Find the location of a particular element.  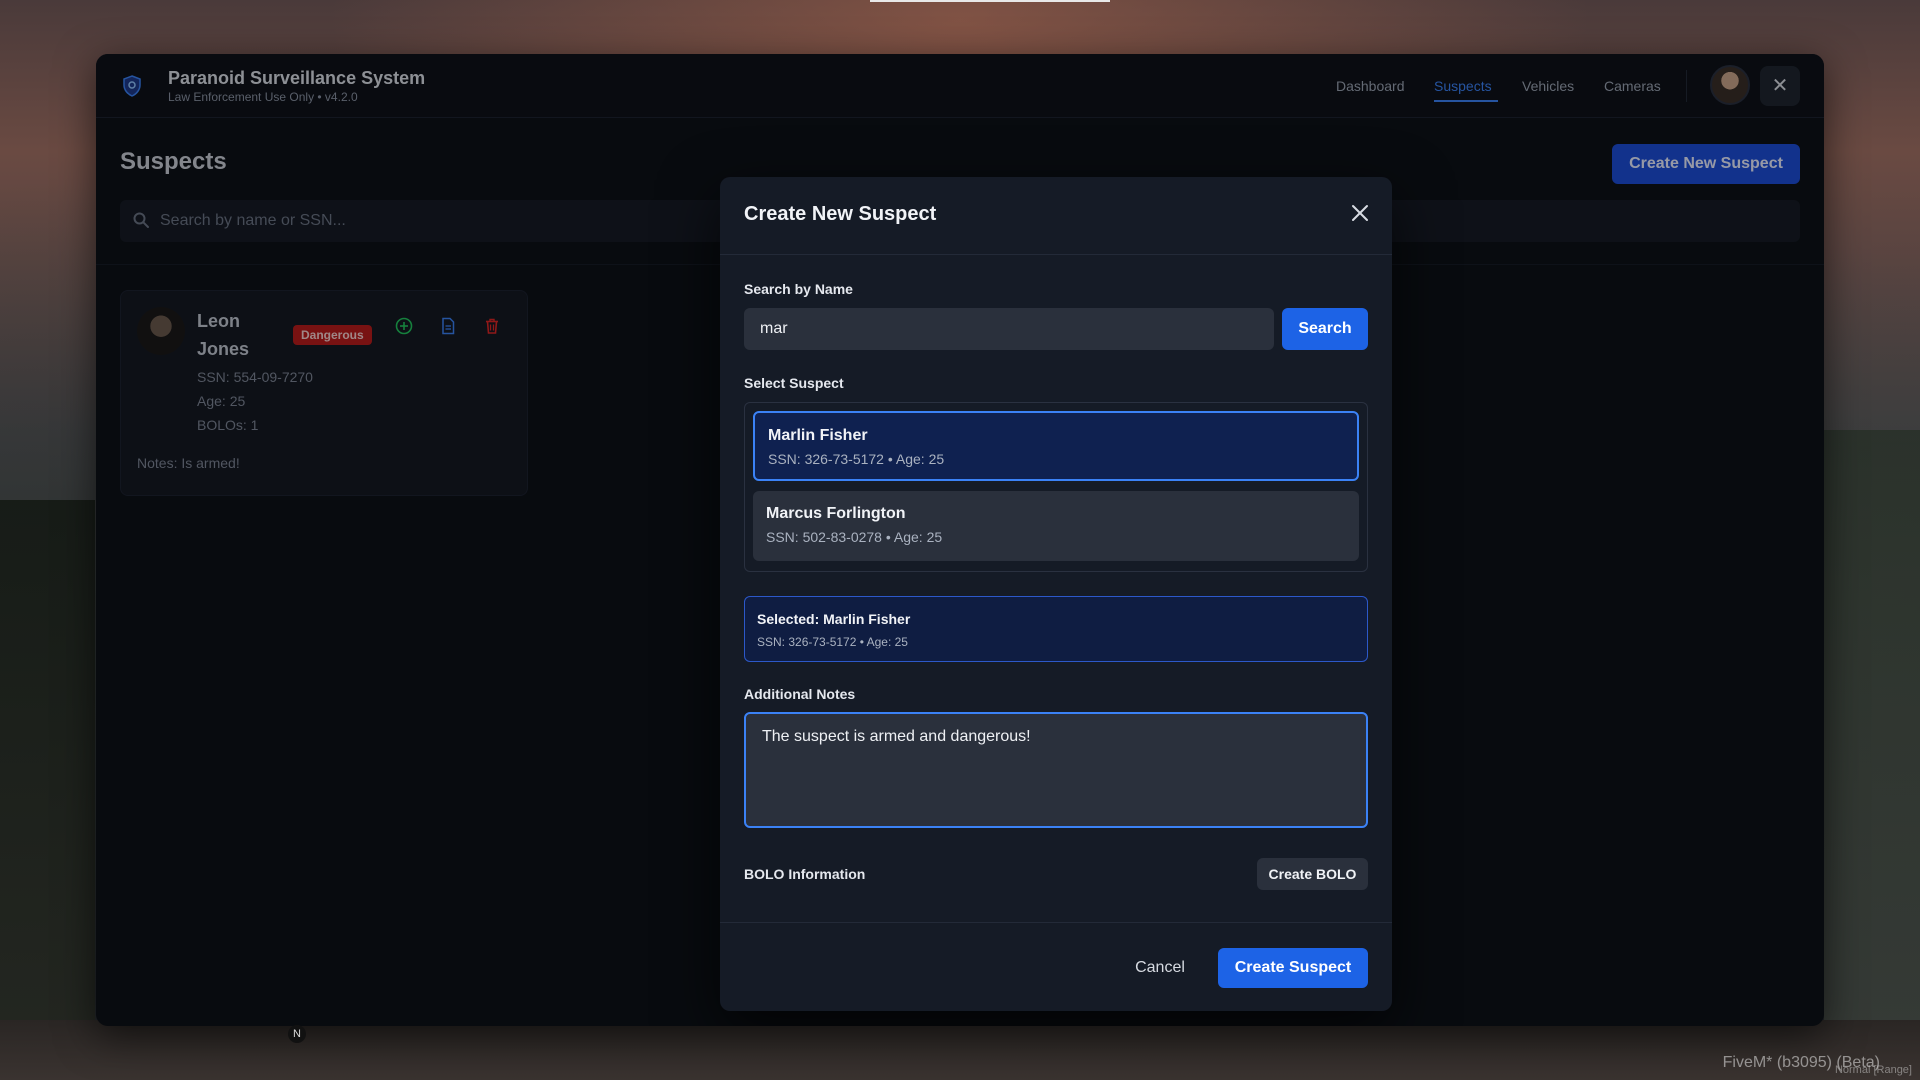

option-name: Marlin Fisher is located at coordinates (818, 435).